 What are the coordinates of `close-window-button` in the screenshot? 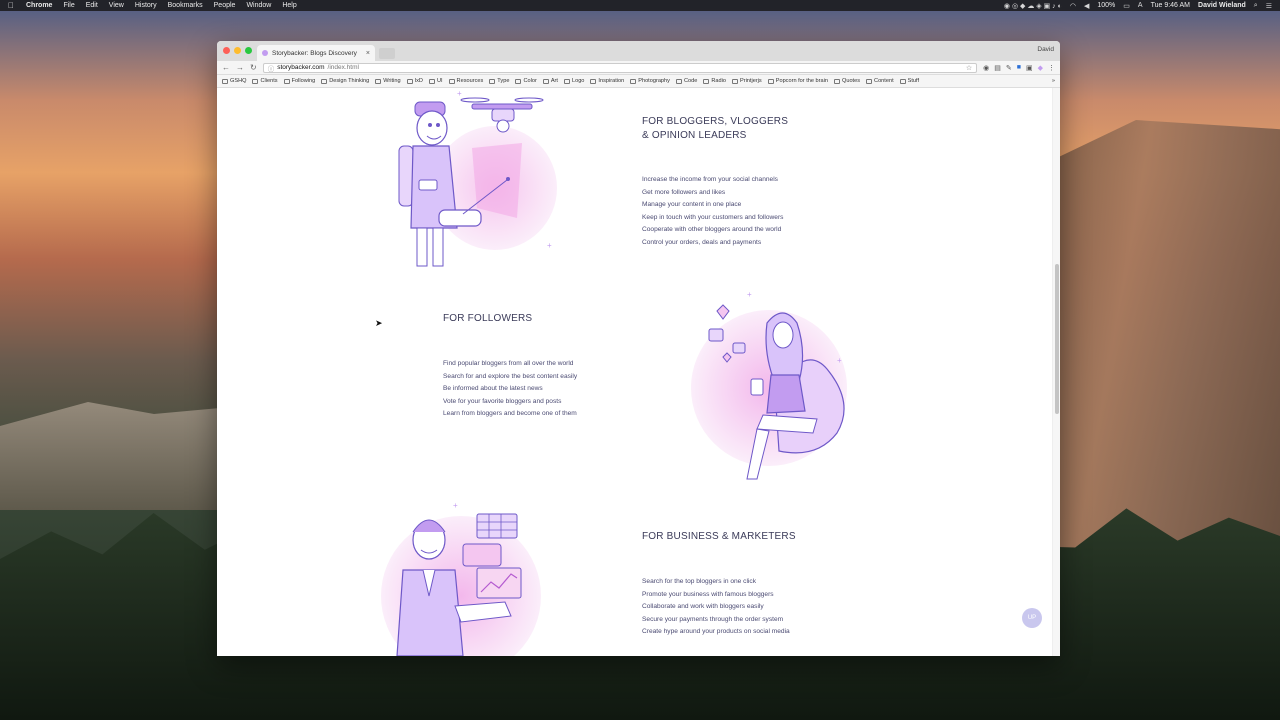 It's located at (226, 50).